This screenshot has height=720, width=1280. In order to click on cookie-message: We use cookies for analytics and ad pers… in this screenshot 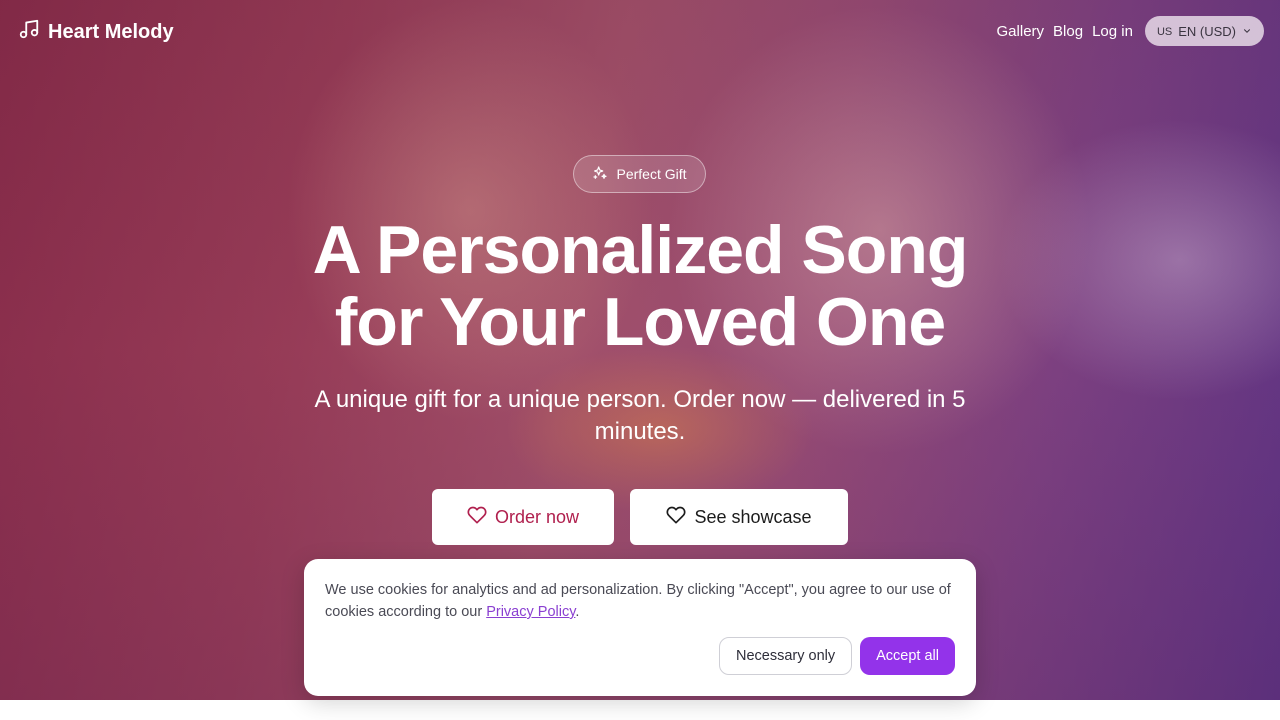, I will do `click(640, 601)`.